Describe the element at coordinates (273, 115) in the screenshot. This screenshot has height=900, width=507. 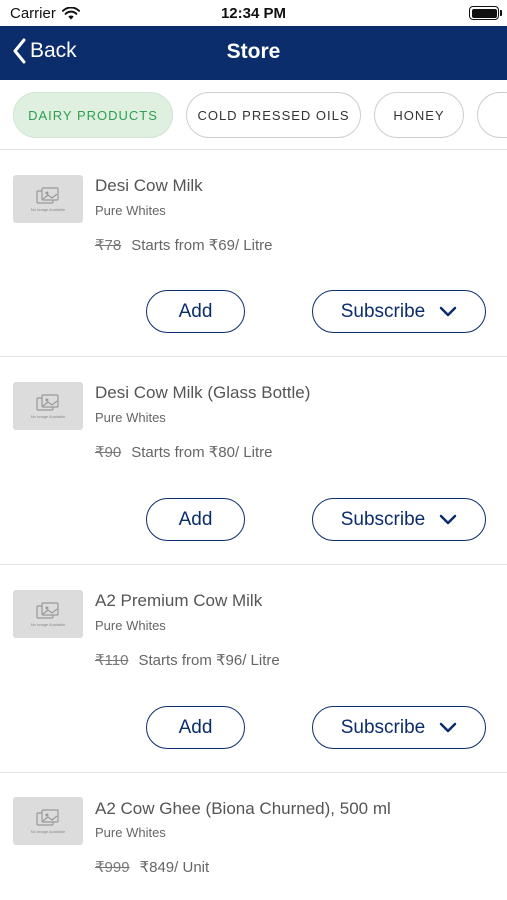
I see `tab-cold-pressed-oils: COLD PRESSED OILS` at that location.